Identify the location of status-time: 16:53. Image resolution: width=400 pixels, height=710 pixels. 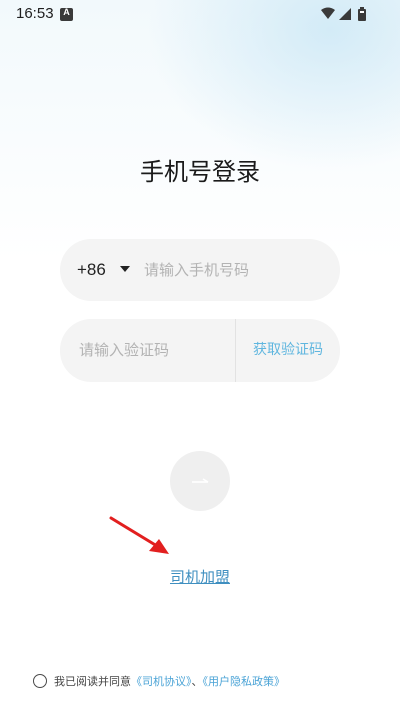
(35, 13).